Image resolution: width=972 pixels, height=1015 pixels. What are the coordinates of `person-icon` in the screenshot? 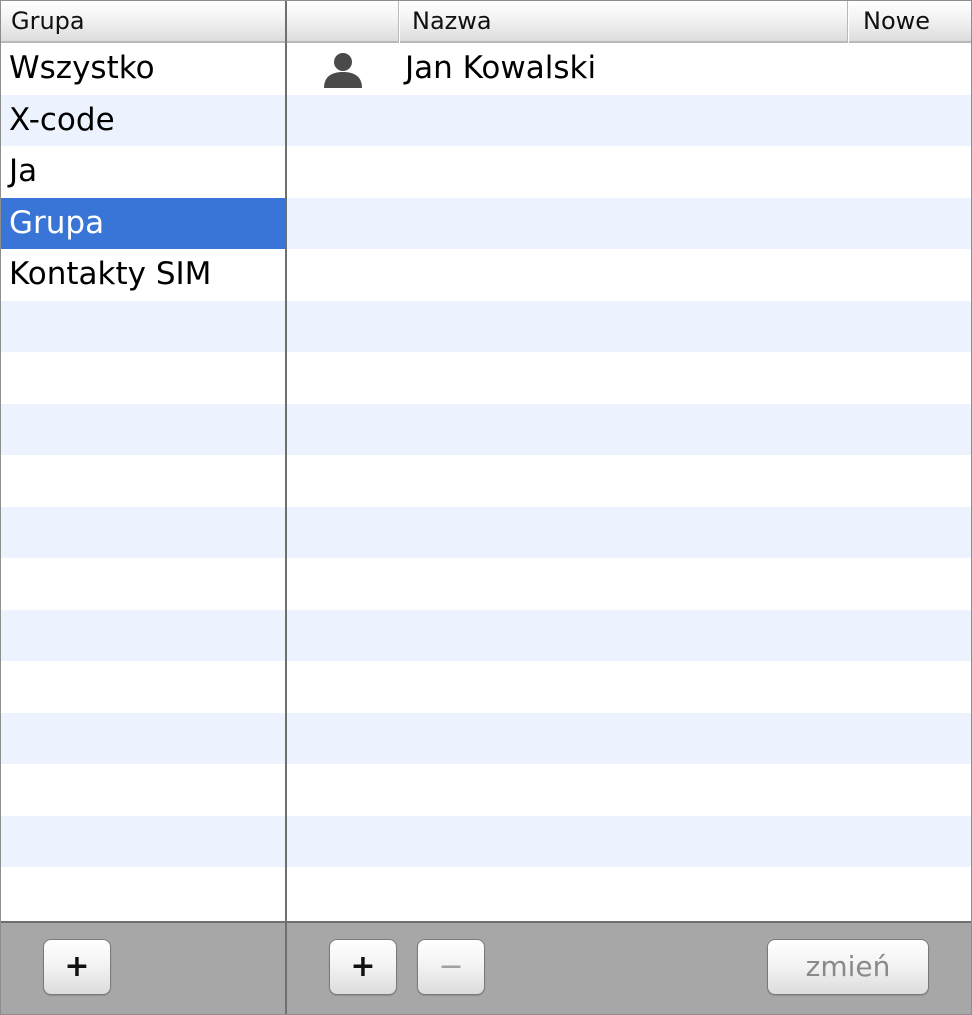 It's located at (343, 70).